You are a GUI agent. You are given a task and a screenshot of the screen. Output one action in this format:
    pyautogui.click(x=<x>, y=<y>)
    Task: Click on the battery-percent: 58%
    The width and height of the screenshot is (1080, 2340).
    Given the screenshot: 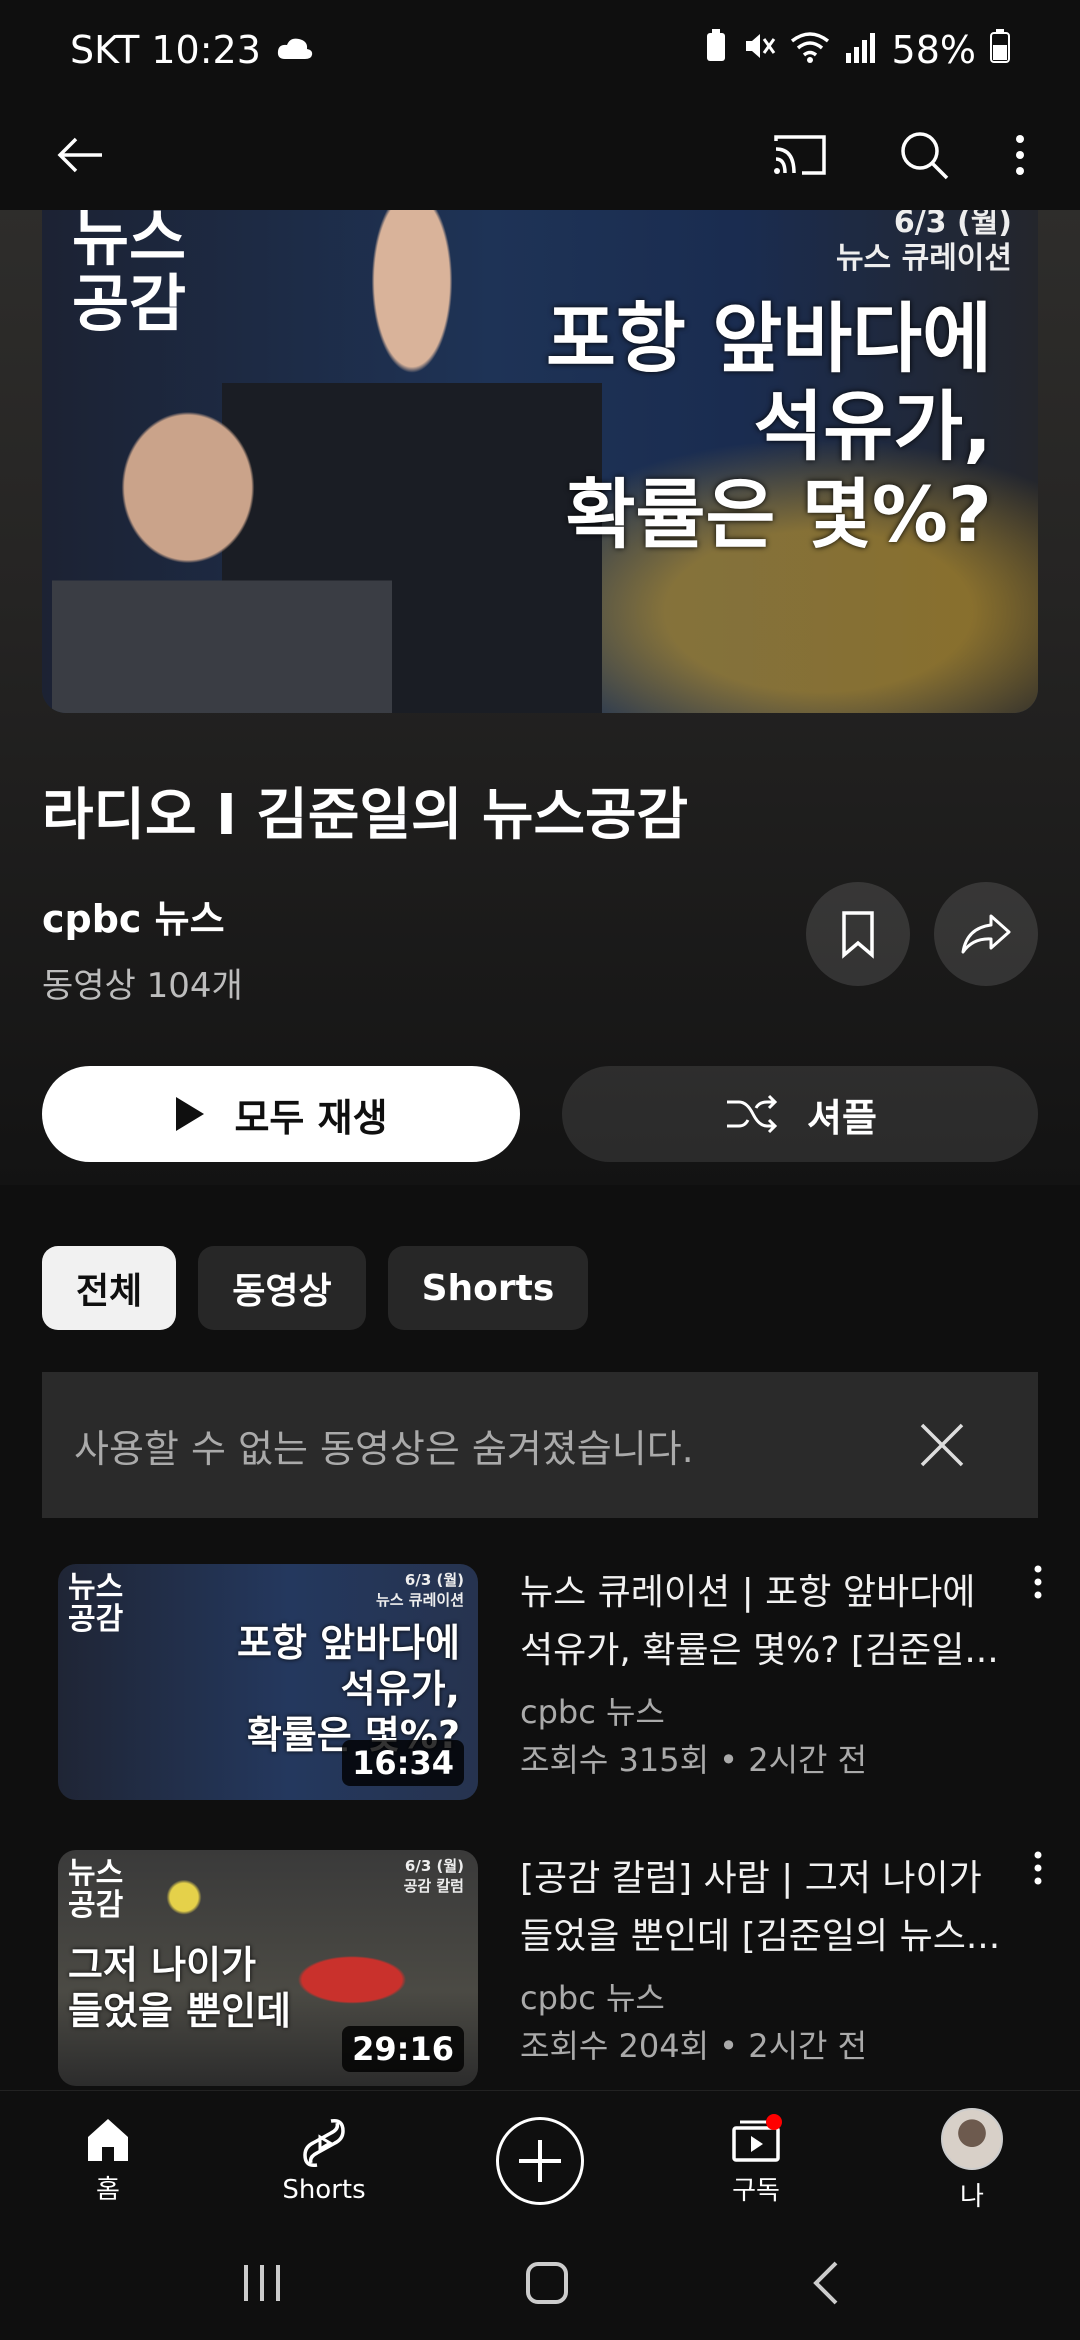 What is the action you would take?
    pyautogui.click(x=933, y=50)
    